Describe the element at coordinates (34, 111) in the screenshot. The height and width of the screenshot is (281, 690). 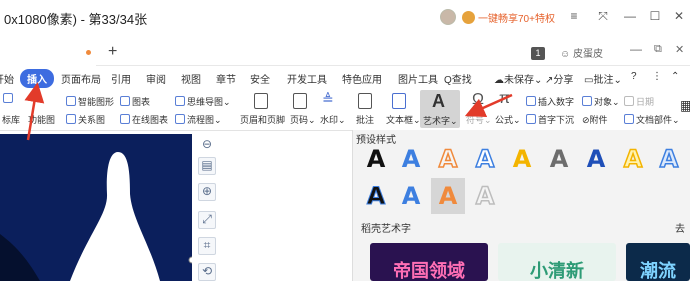
I see `arrow-to-insert-tab` at that location.